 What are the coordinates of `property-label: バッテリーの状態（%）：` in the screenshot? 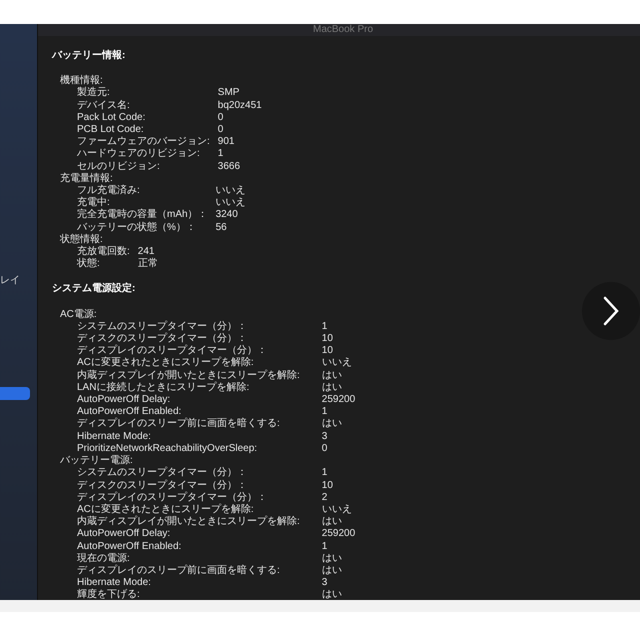 It's located at (137, 228).